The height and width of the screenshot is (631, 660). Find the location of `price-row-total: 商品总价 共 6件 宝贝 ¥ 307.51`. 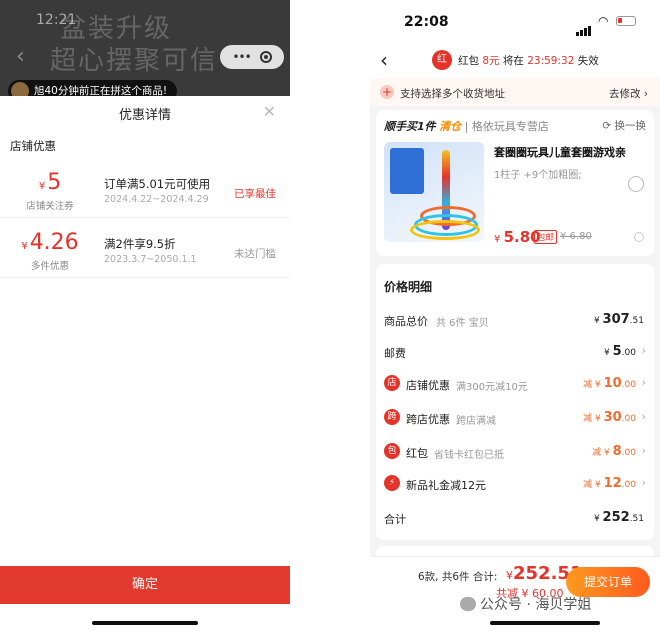

price-row-total: 商品总价 共 6件 宝贝 ¥ 307.51 is located at coordinates (515, 320).